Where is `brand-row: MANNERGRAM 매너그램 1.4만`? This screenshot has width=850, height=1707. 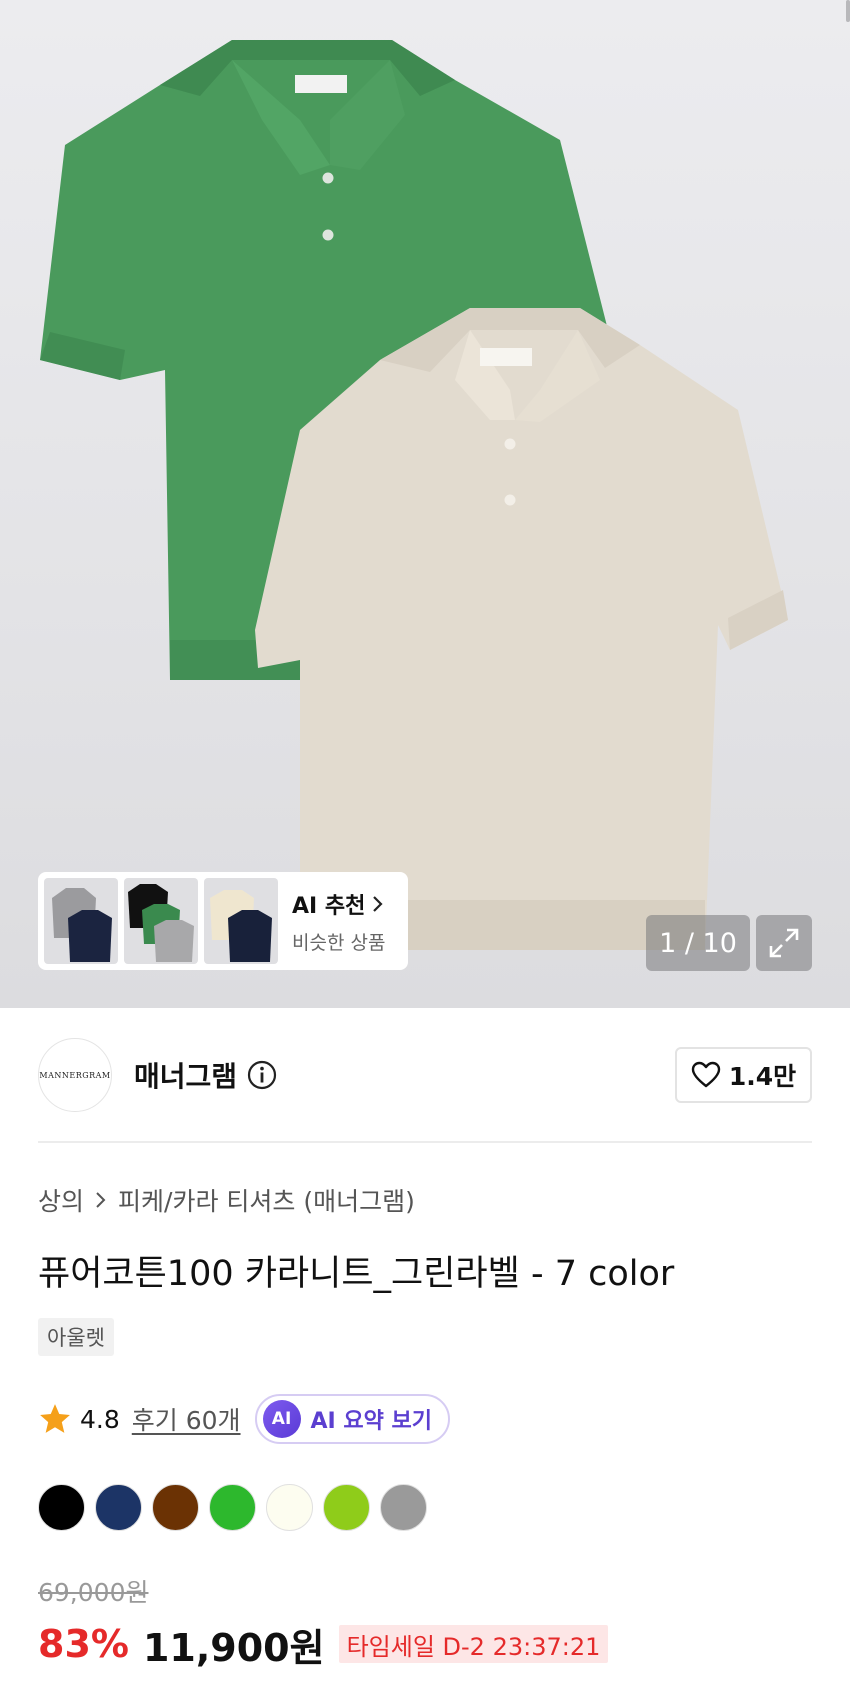 brand-row: MANNERGRAM 매너그램 1.4만 is located at coordinates (425, 1075).